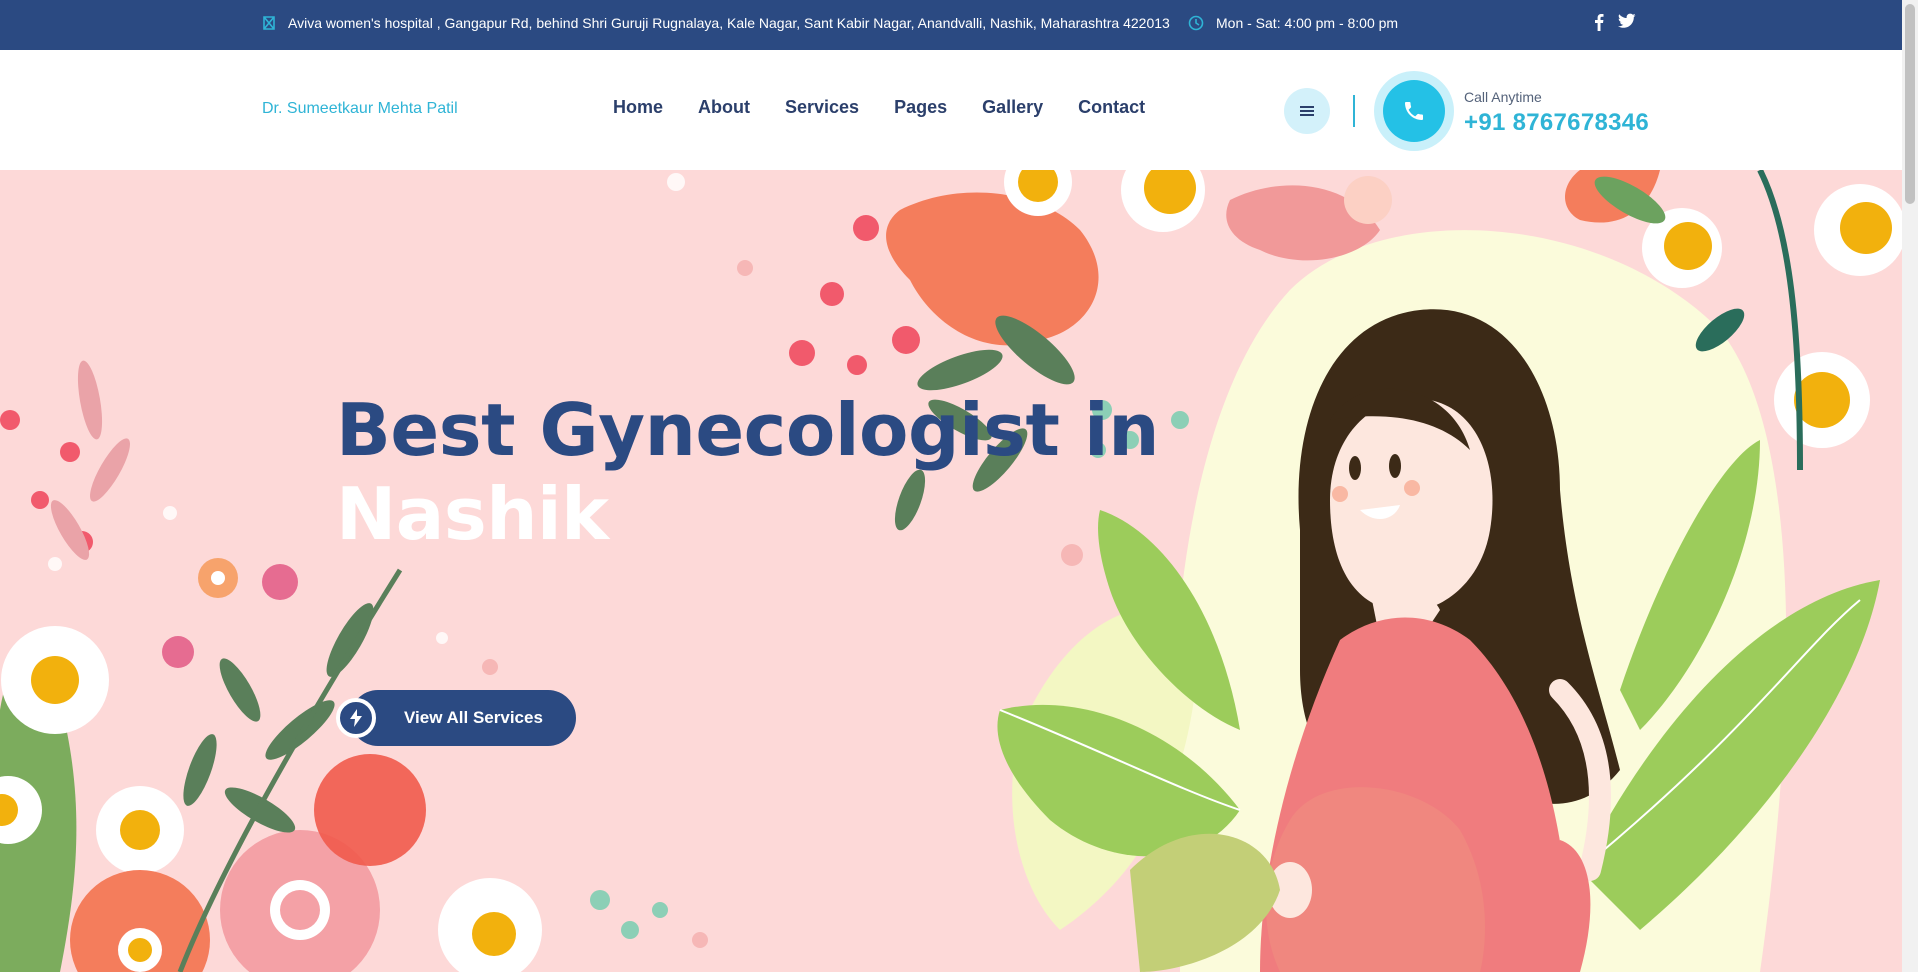  I want to click on cta-label: View All Services, so click(473, 717).